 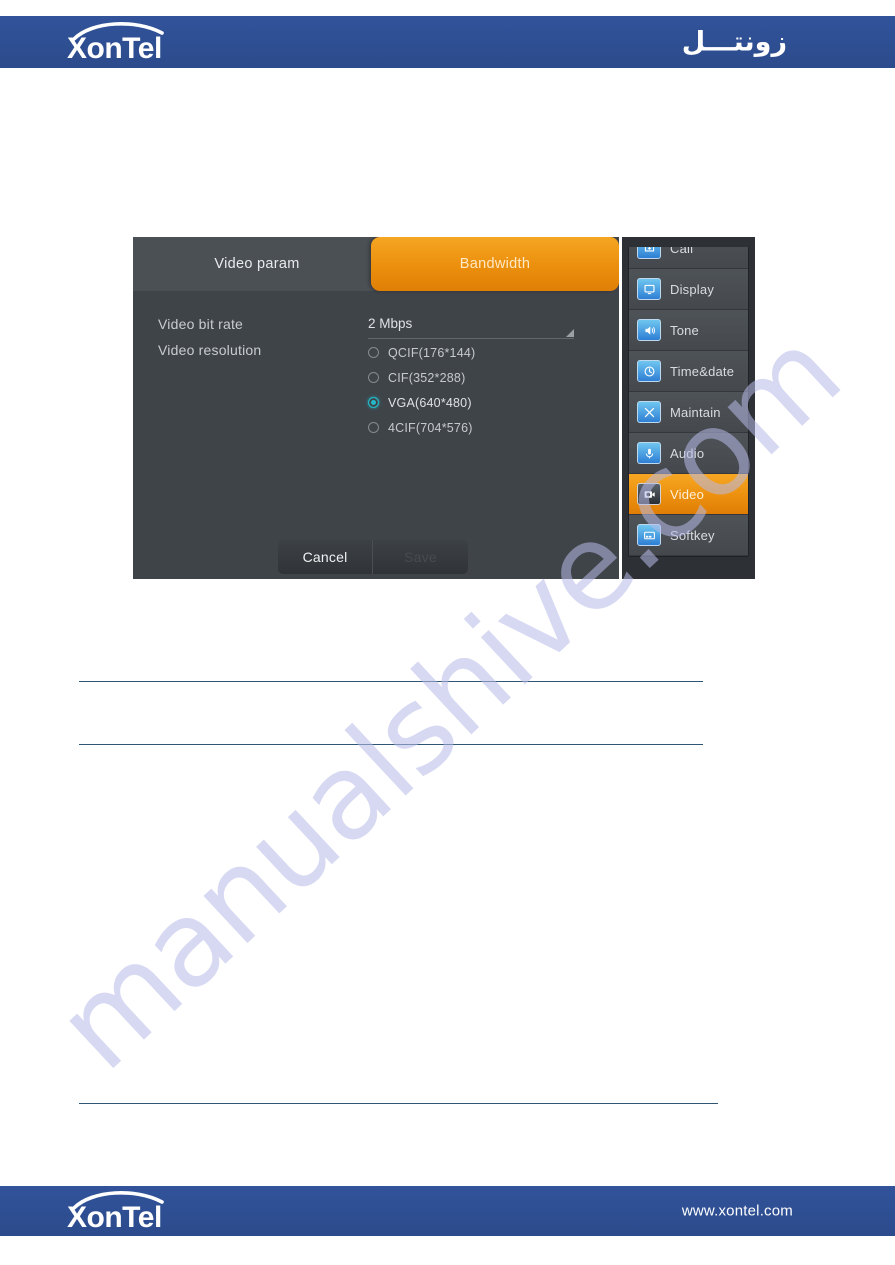 I want to click on tab-bandwidth: Bandwidth, so click(x=495, y=264).